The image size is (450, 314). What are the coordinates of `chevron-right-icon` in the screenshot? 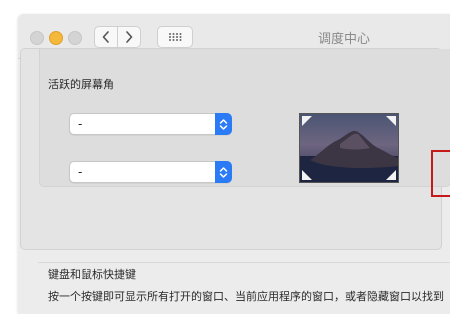 It's located at (129, 37).